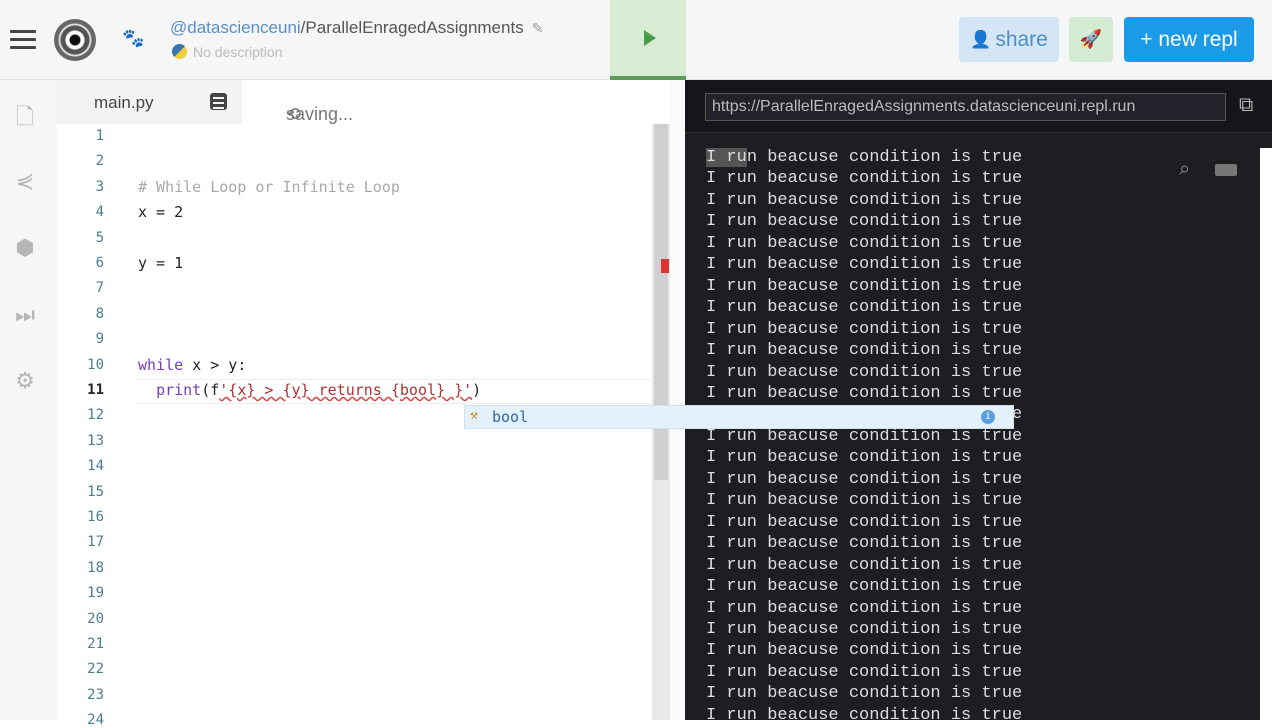 The height and width of the screenshot is (728, 1272). I want to click on line-number: 17, so click(95, 542).